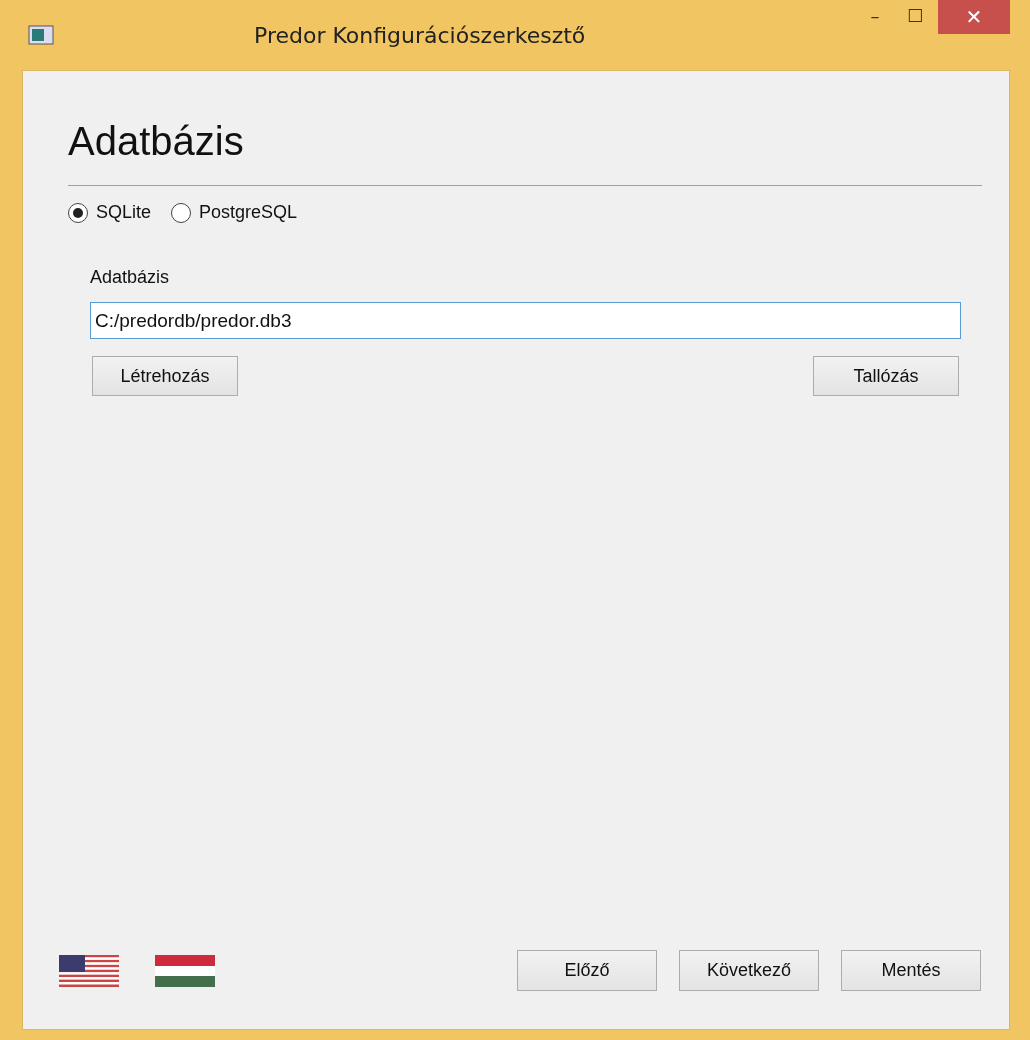 This screenshot has height=1040, width=1030. What do you see at coordinates (886, 376) in the screenshot?
I see `browse-button: Tallózás` at bounding box center [886, 376].